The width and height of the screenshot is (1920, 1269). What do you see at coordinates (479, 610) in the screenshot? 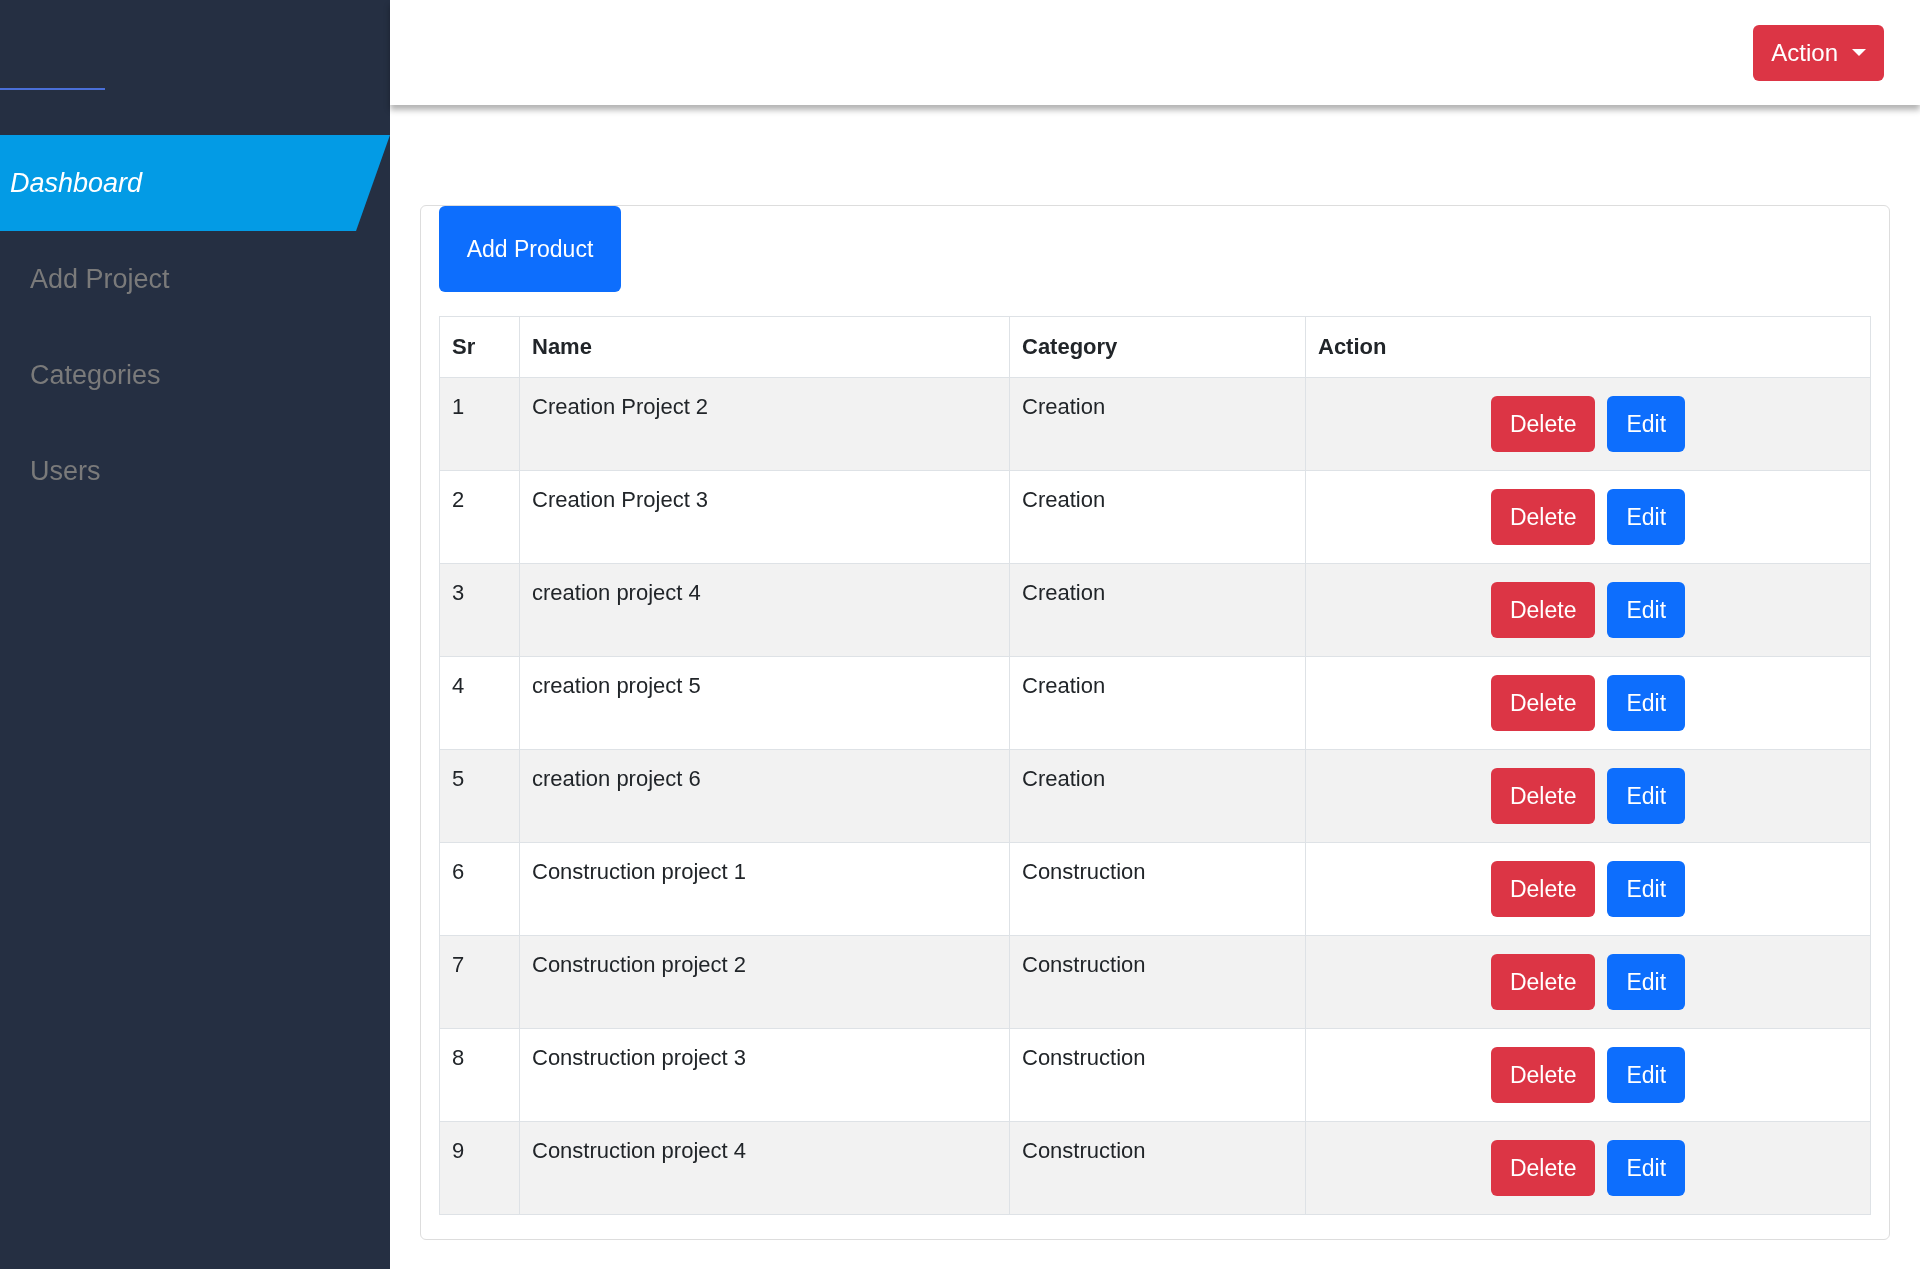
I see `table-cell: 3` at bounding box center [479, 610].